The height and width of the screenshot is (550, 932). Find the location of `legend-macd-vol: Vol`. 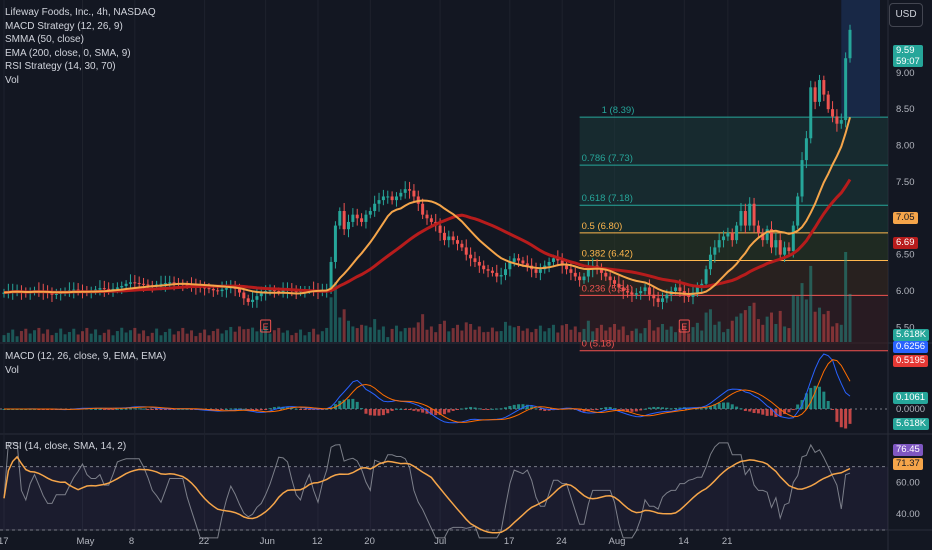

legend-macd-vol: Vol is located at coordinates (85, 371).